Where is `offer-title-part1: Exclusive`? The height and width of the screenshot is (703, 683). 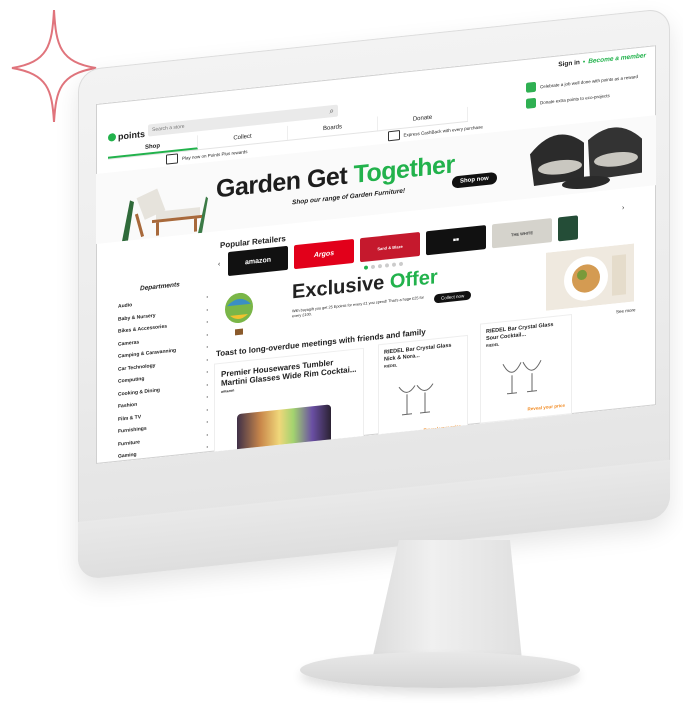
offer-title-part1: Exclusive is located at coordinates (341, 287).